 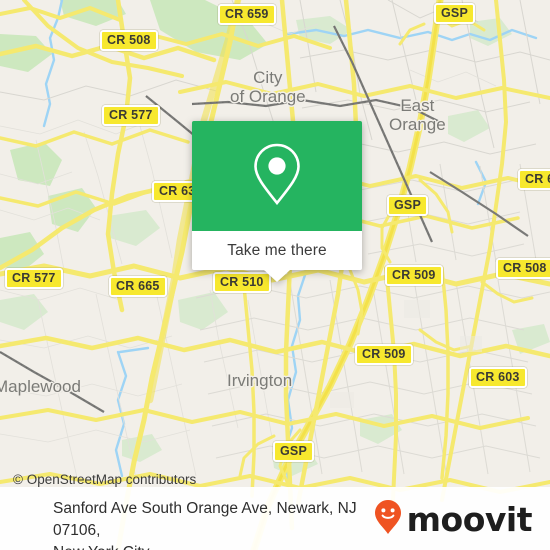 I want to click on road-shield: CR 510, so click(x=242, y=282).